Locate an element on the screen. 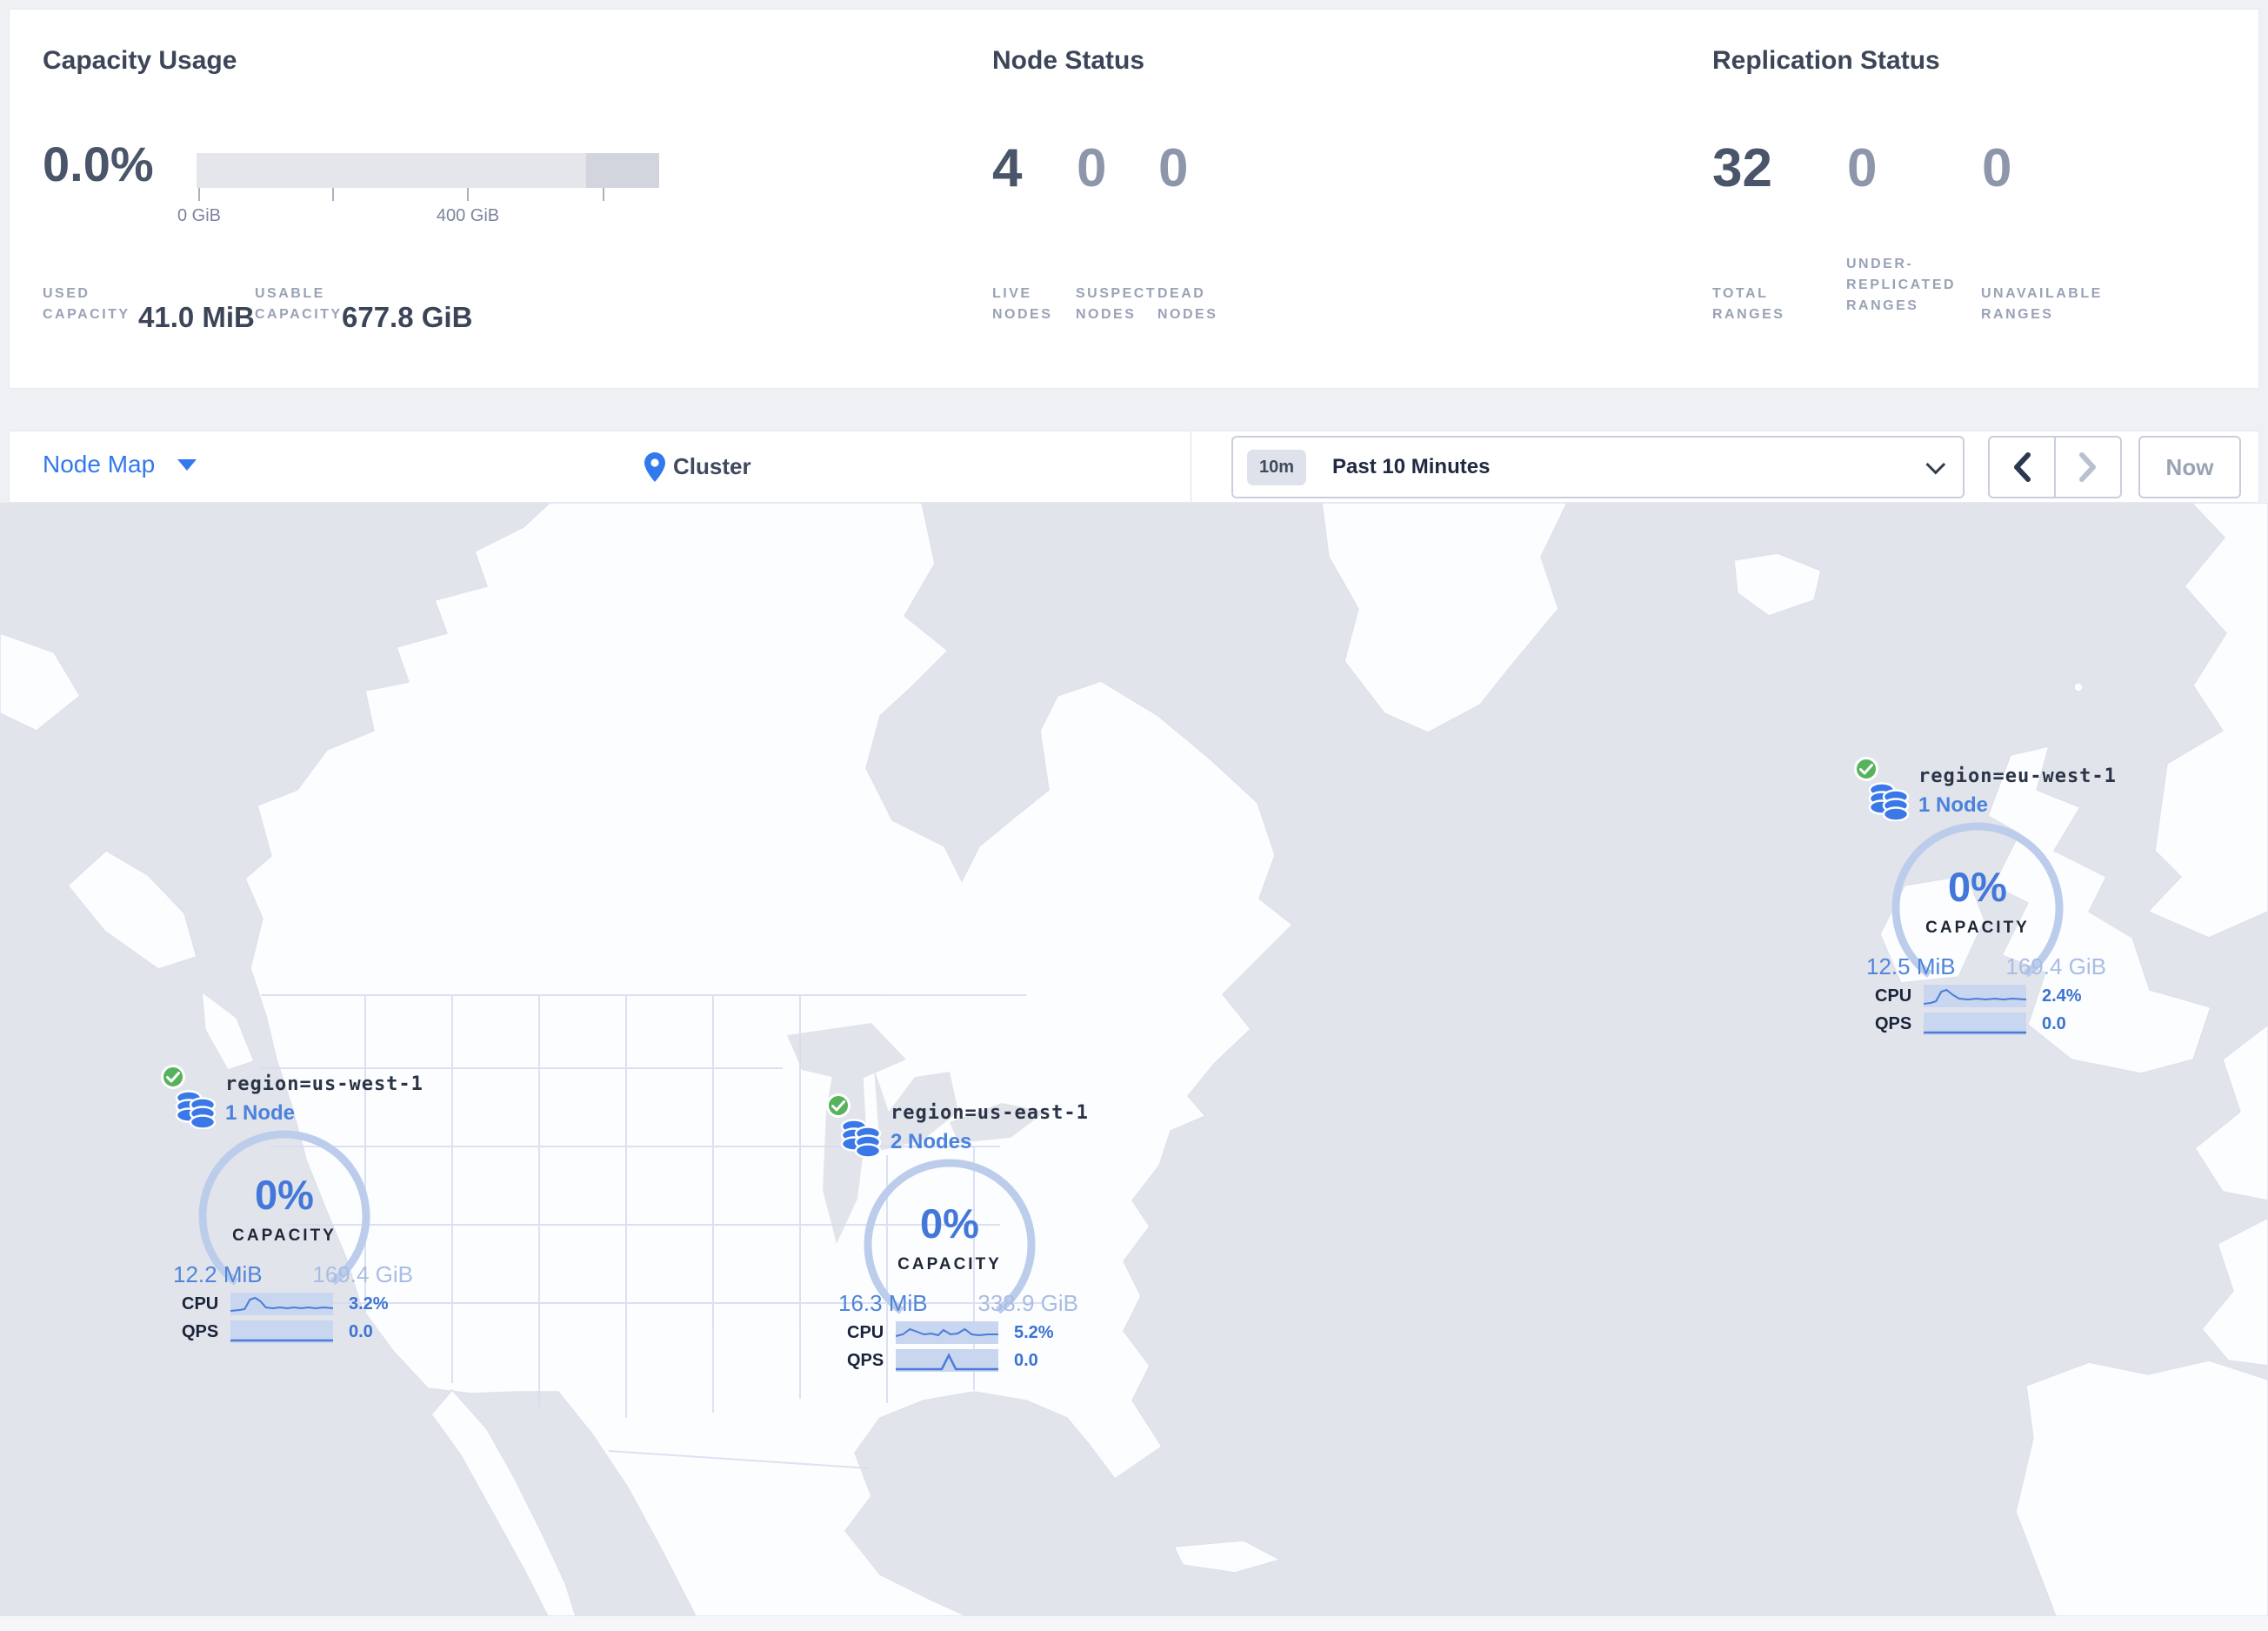 The width and height of the screenshot is (2268, 1631). unavailable-label: UNAVAILABLE RANGES is located at coordinates (2042, 304).